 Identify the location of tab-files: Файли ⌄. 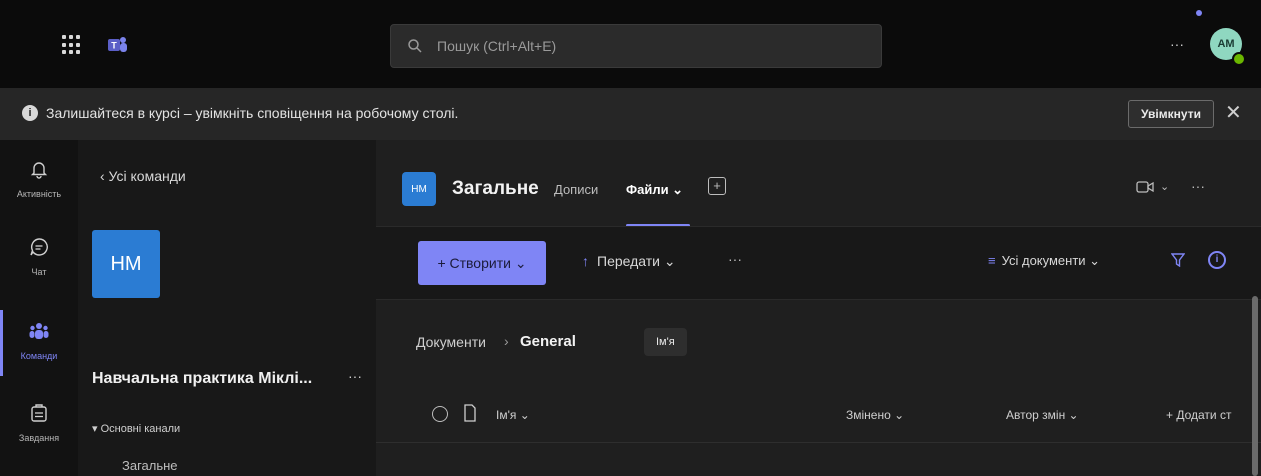
(654, 190).